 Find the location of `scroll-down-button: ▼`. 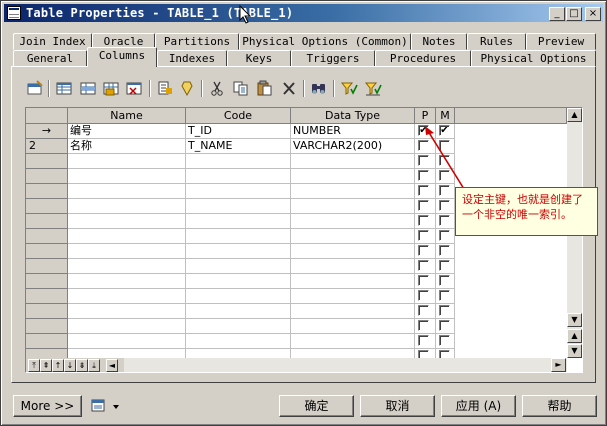

scroll-down-button: ▼ is located at coordinates (574, 320).